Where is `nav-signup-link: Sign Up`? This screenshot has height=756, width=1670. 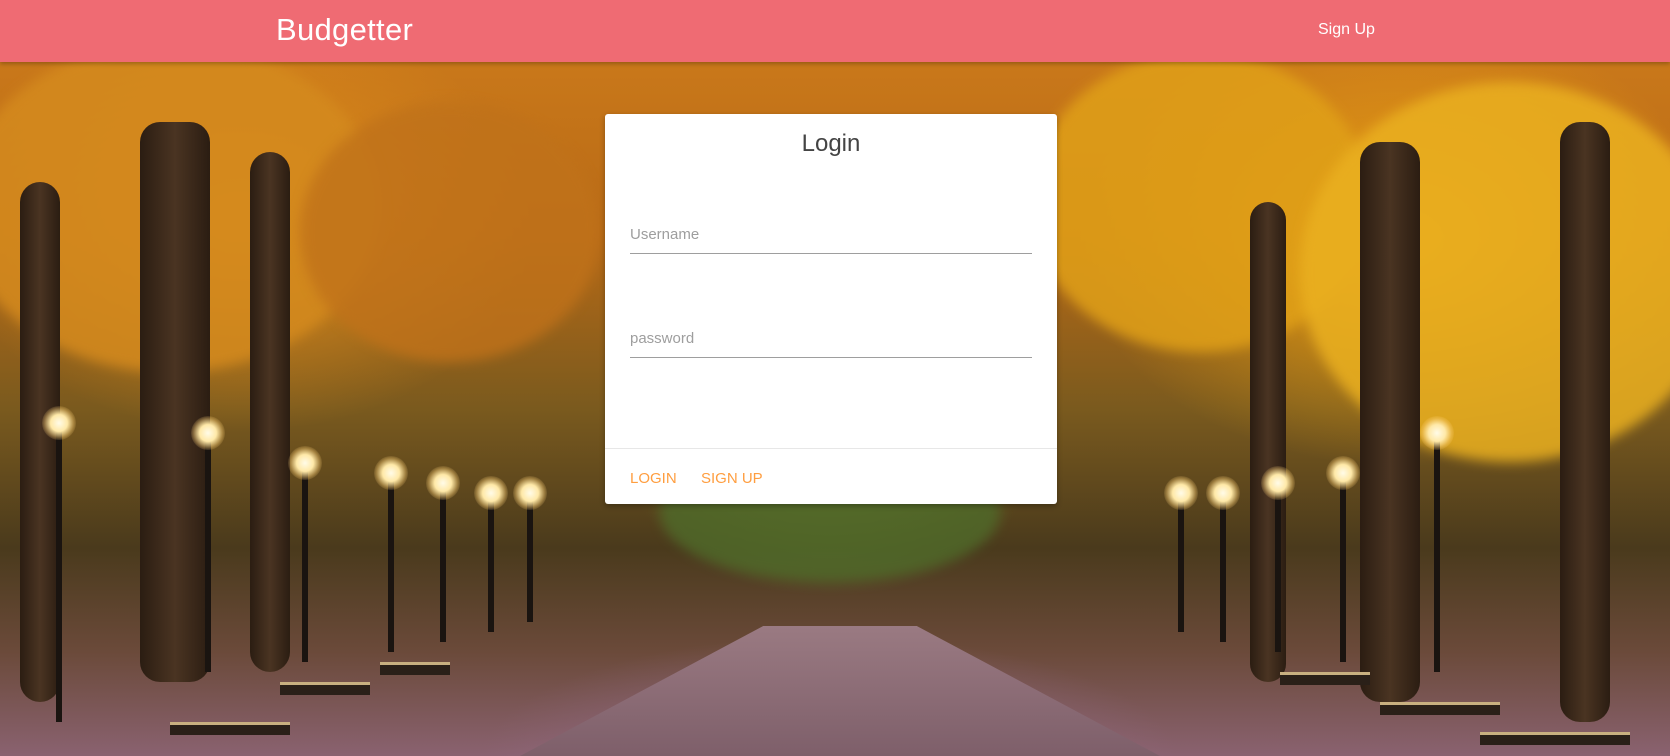
nav-signup-link: Sign Up is located at coordinates (1346, 30).